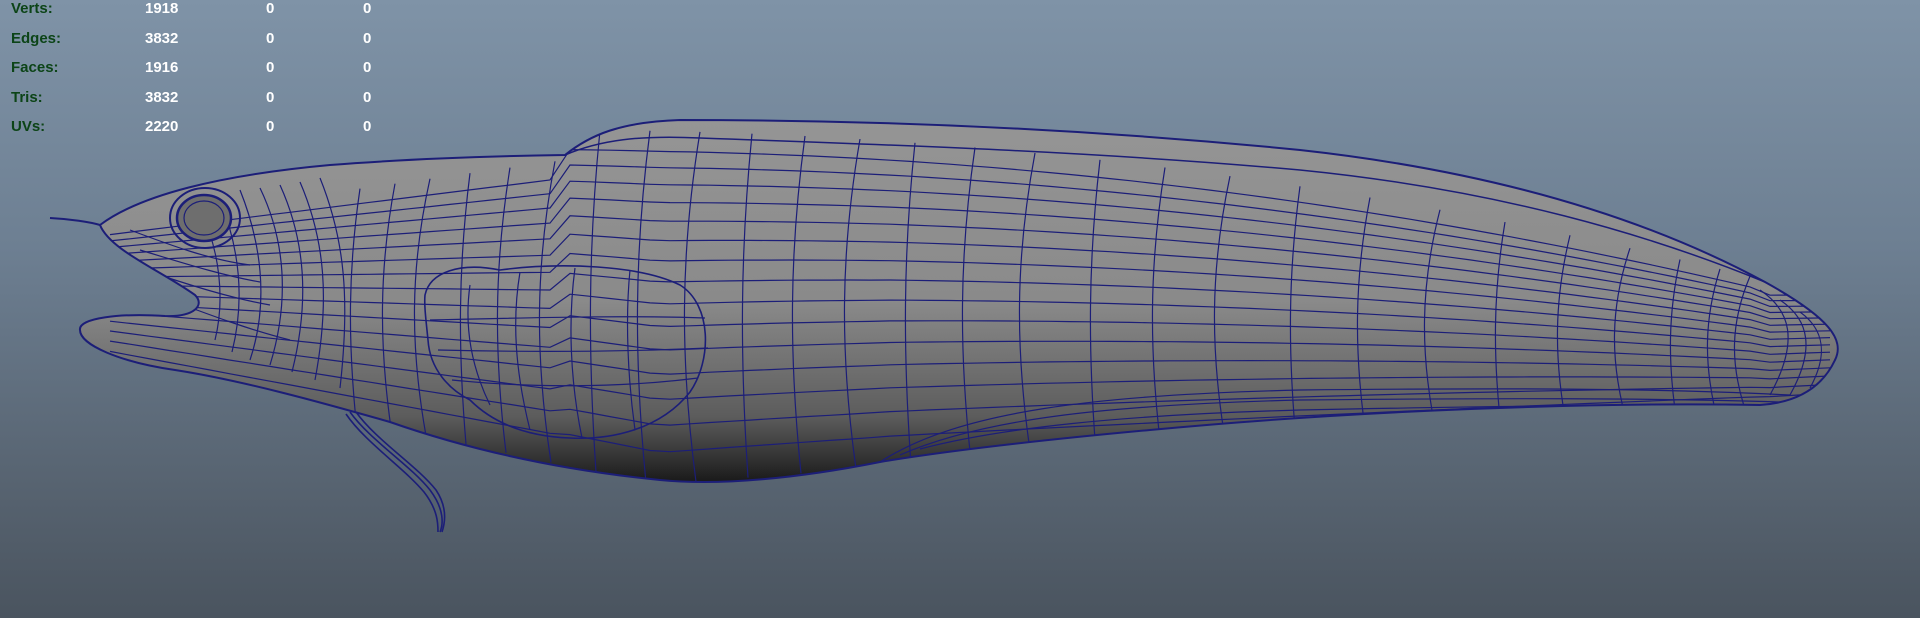  Describe the element at coordinates (221, 133) in the screenshot. I see `stat-row-uvs: UVs: 2220 0 0` at that location.